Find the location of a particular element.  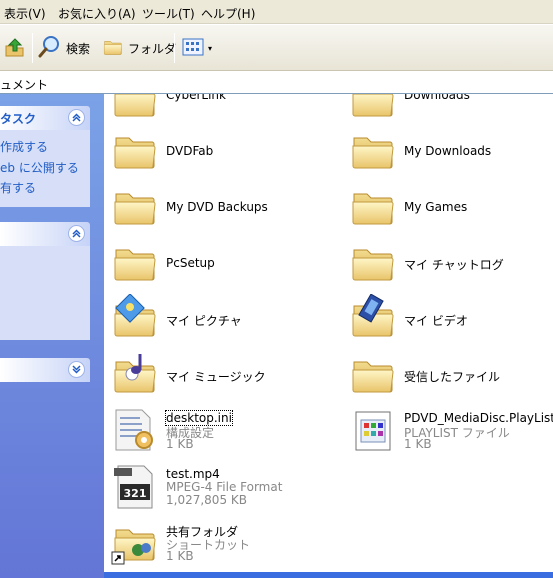

places-panel-body is located at coordinates (45, 293).